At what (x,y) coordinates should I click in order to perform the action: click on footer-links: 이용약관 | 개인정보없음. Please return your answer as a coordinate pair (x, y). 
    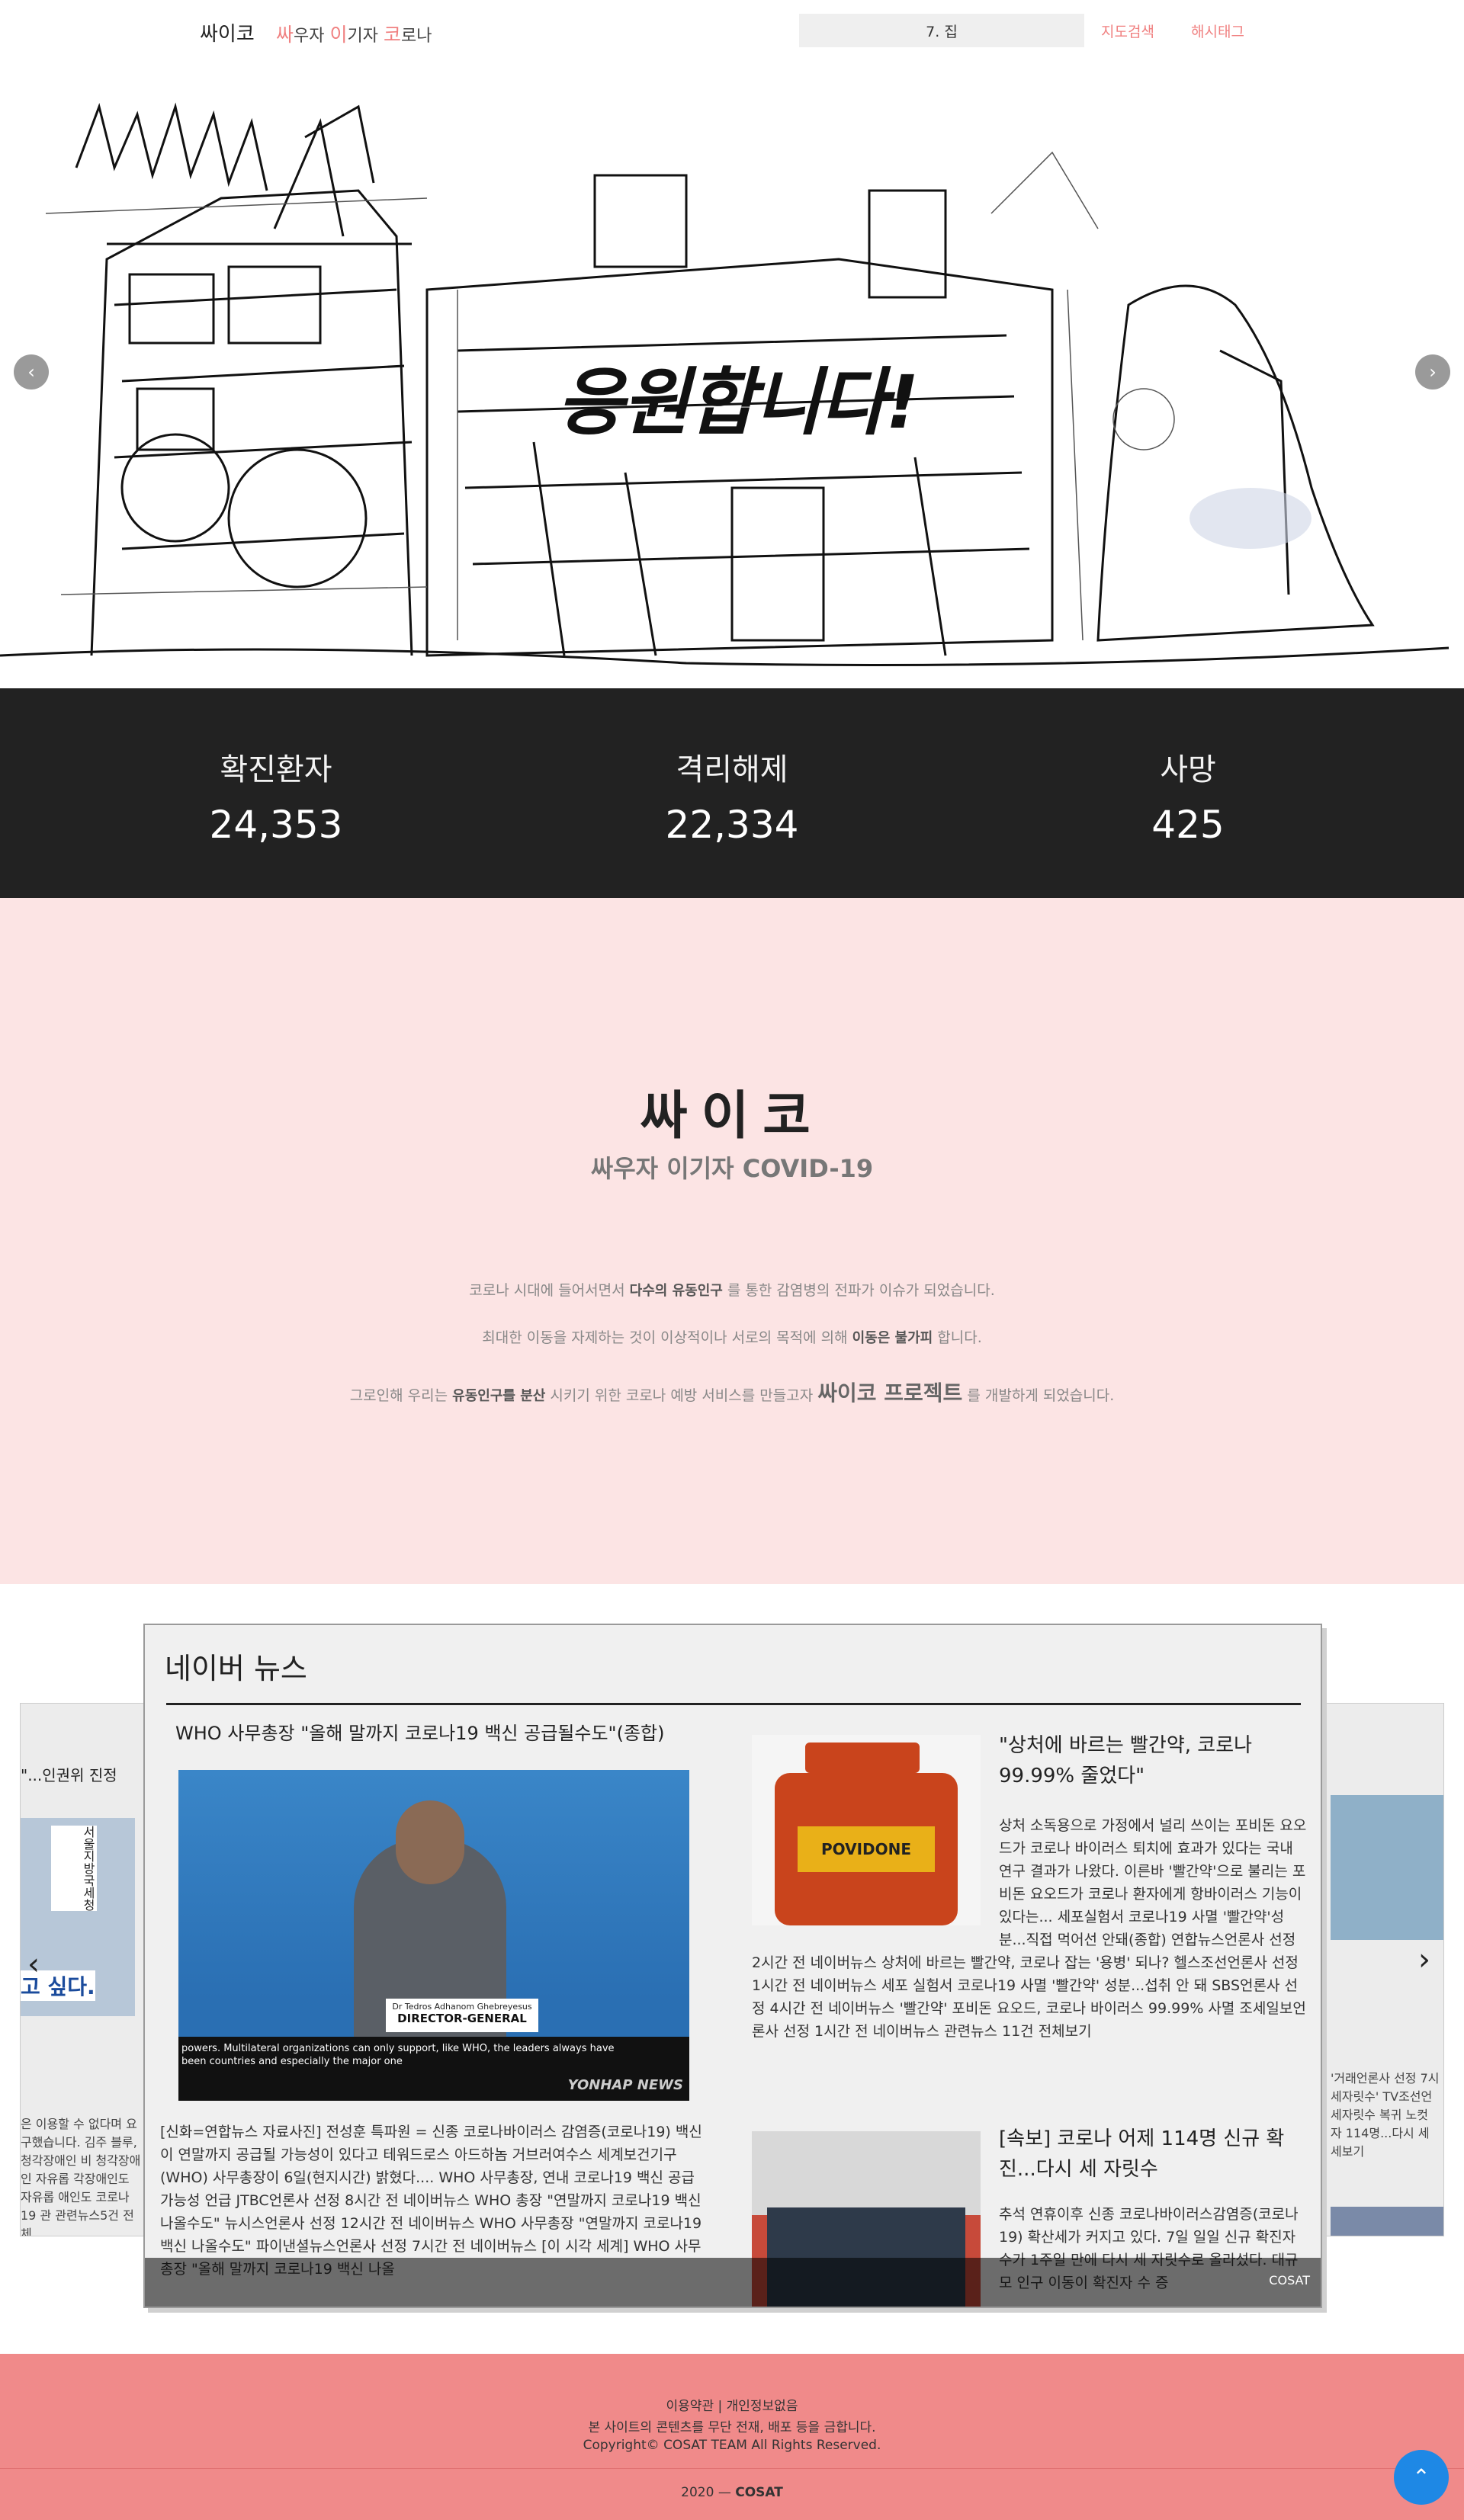
    Looking at the image, I should click on (732, 2404).